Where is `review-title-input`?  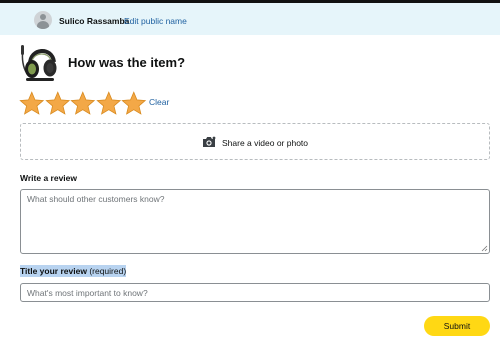
review-title-input is located at coordinates (255, 292).